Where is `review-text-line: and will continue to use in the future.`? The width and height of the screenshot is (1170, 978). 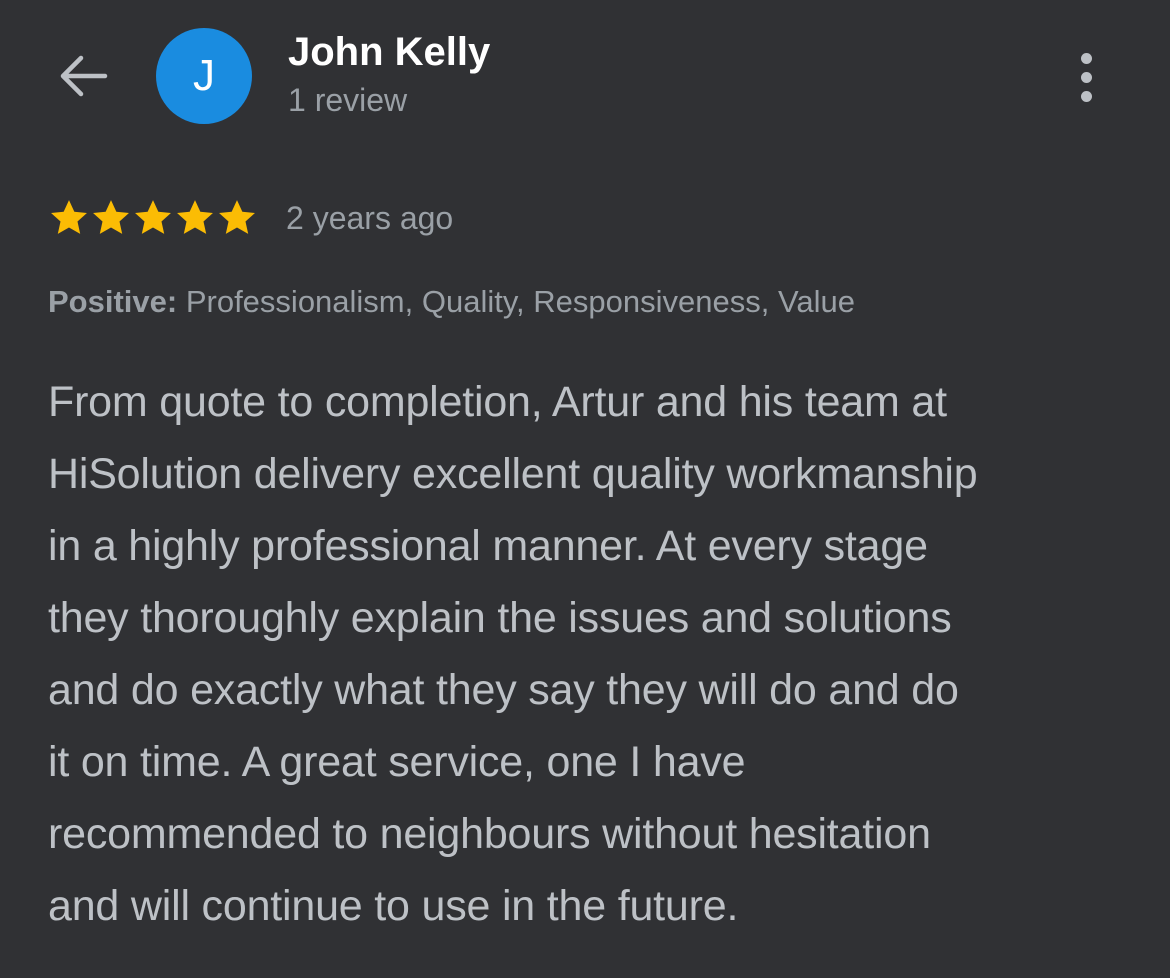 review-text-line: and will continue to use in the future. is located at coordinates (393, 906).